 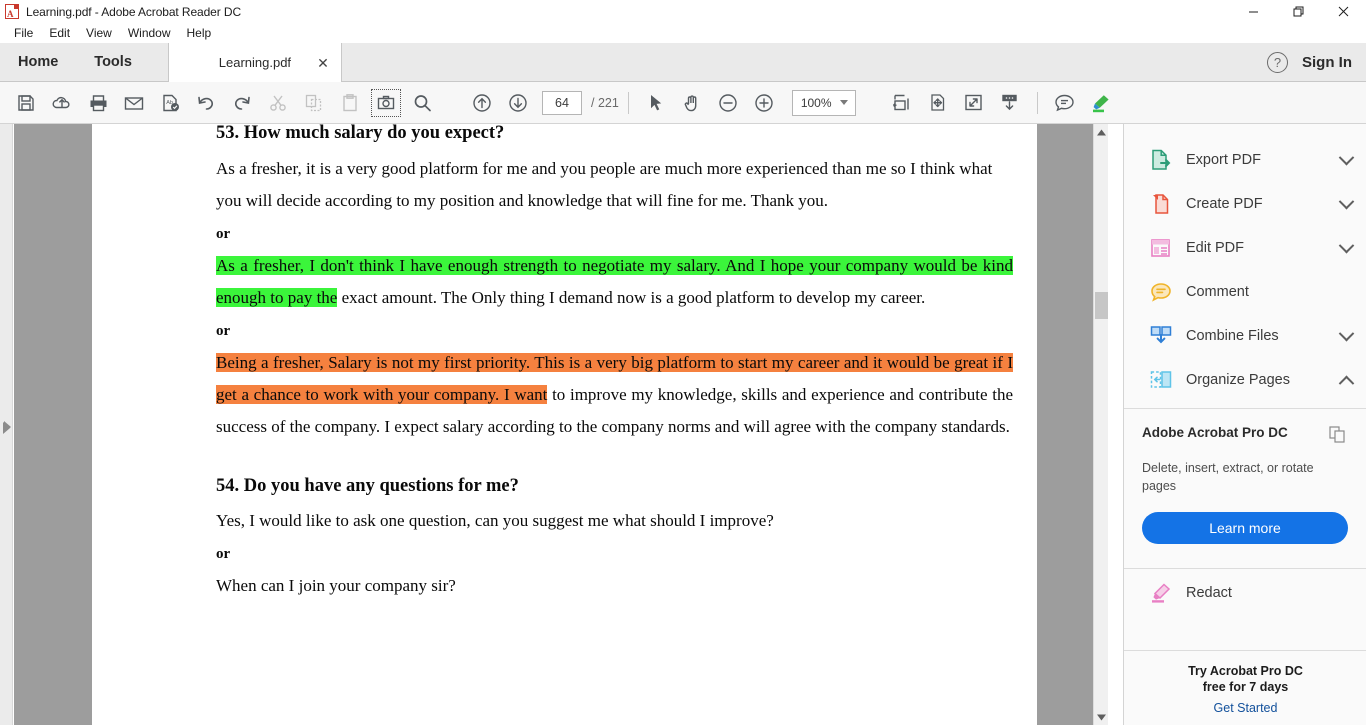 I want to click on document-tab-label: Learning.pdf, so click(x=255, y=62).